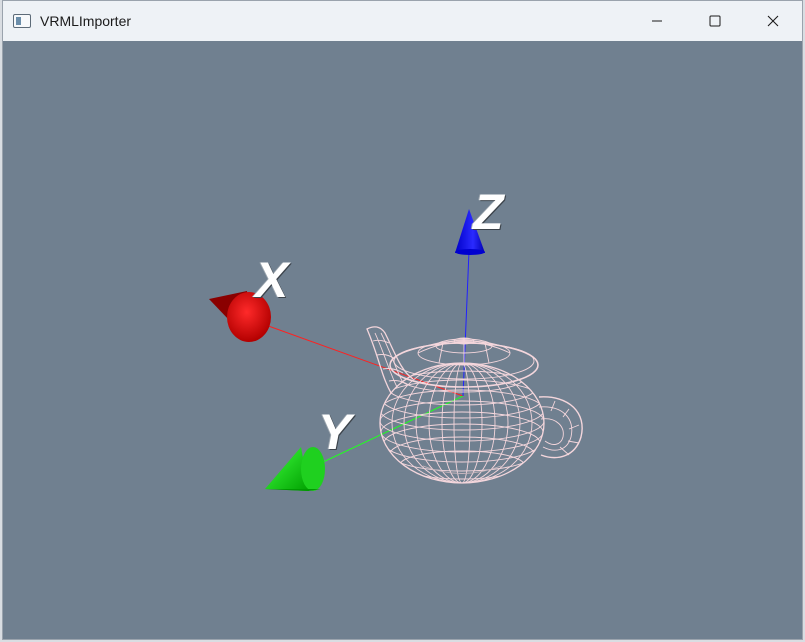  I want to click on close-button, so click(773, 21).